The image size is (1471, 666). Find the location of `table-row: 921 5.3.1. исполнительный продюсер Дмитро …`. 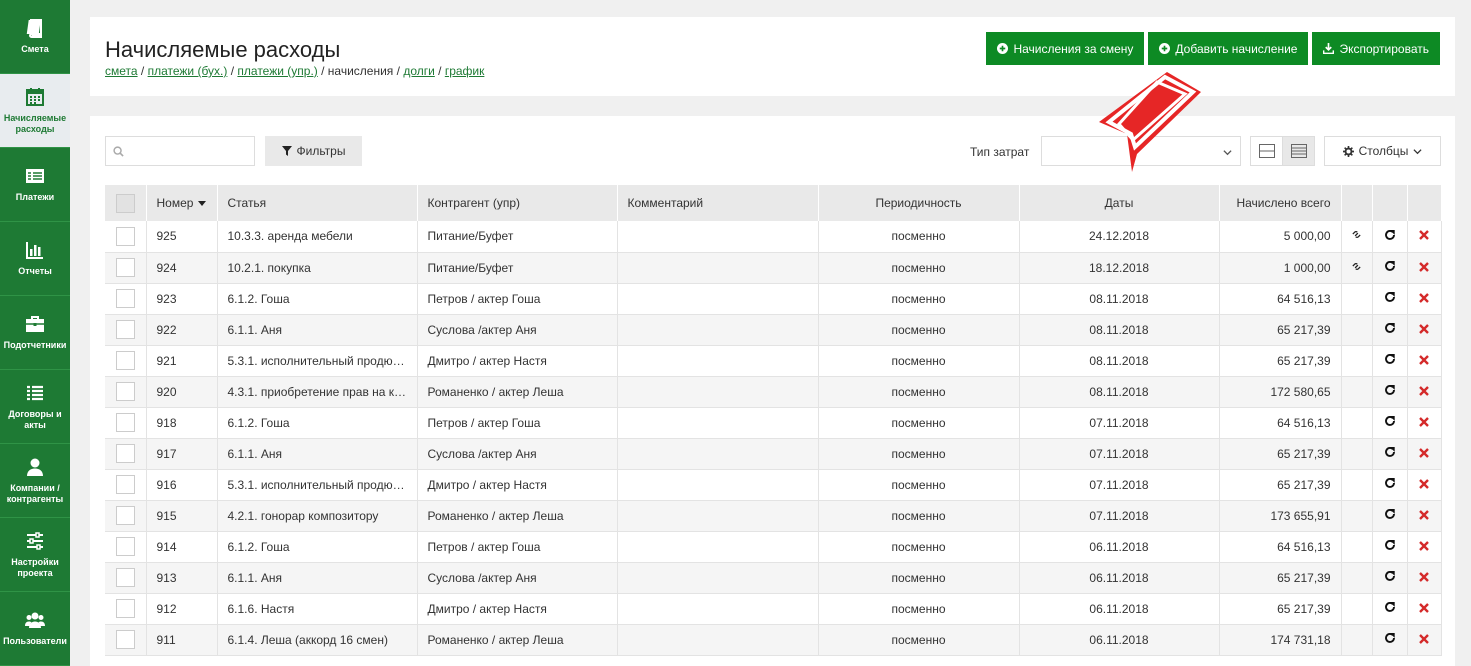

table-row: 921 5.3.1. исполнительный продюсер Дмитро … is located at coordinates (773, 361).